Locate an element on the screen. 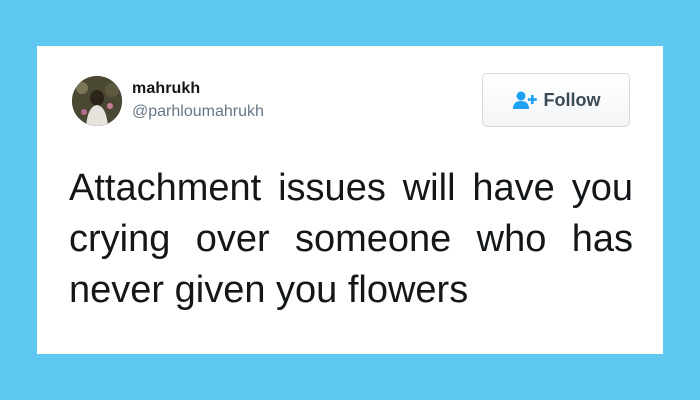 The image size is (700, 400). add-user-icon is located at coordinates (525, 100).